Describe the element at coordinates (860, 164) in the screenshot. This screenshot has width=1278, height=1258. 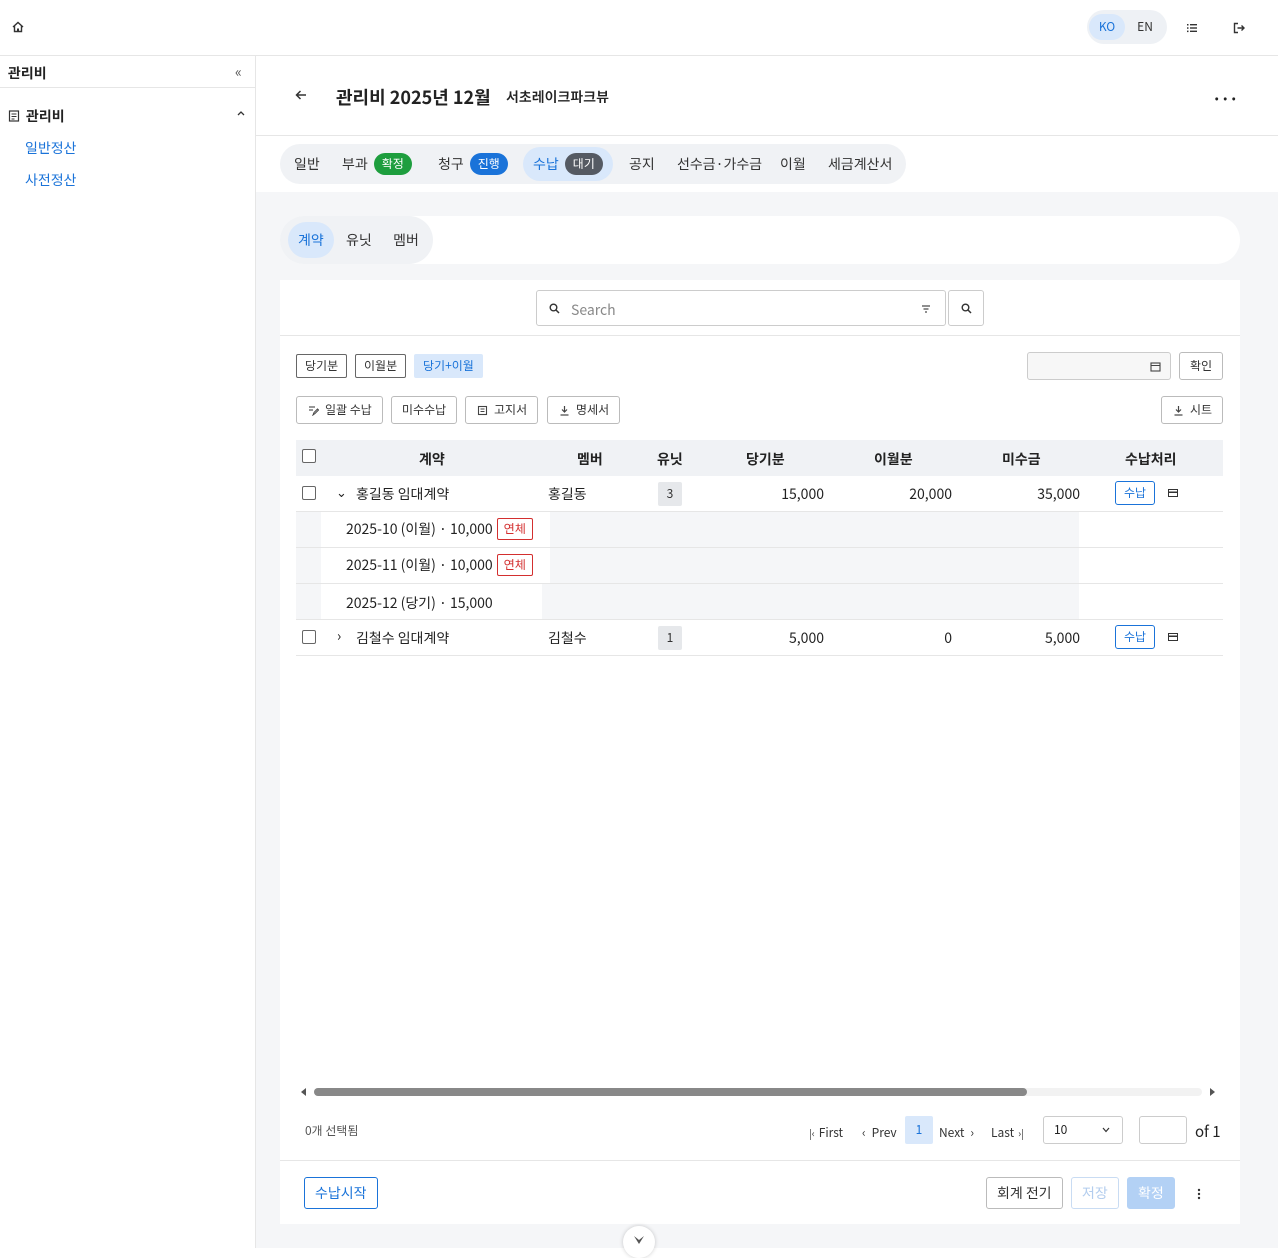
I see `tab-tax-invoice: 세금계산서` at that location.